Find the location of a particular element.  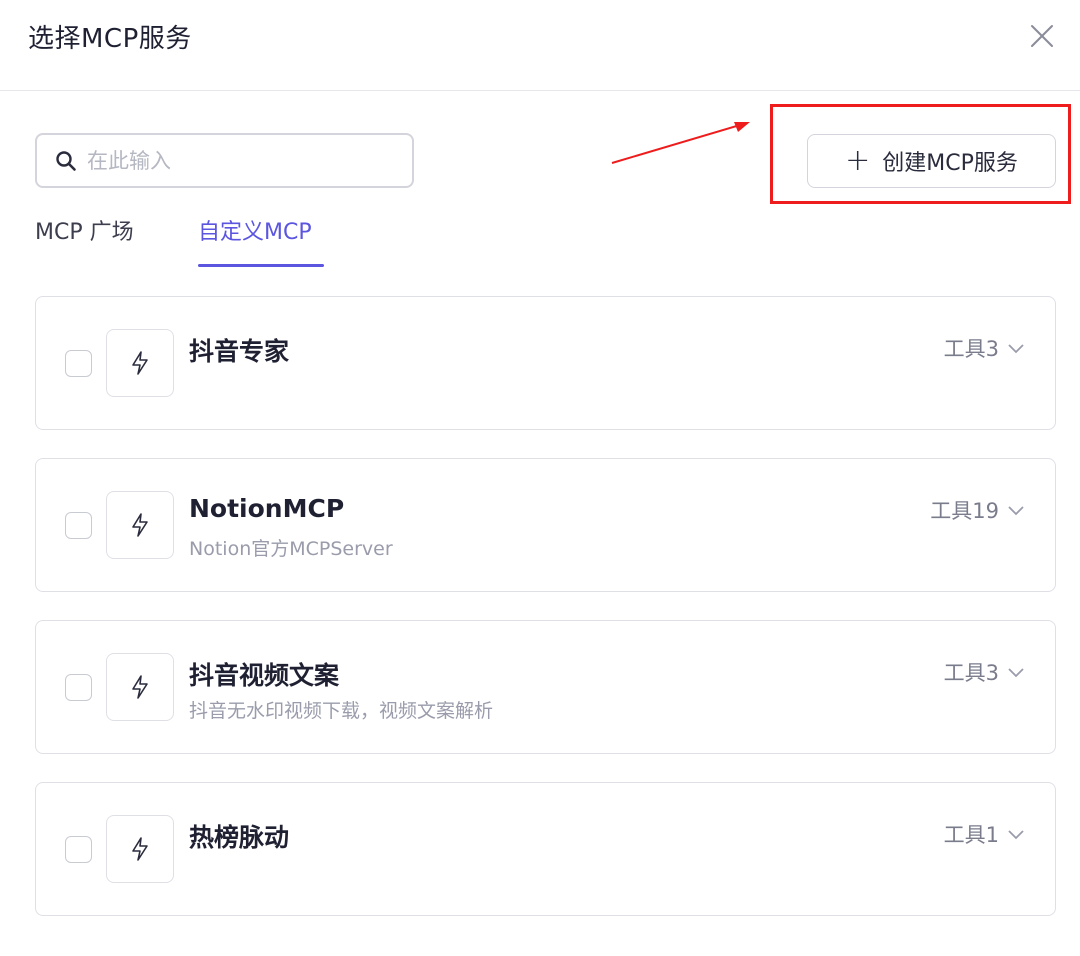

active-tab-indicator is located at coordinates (261, 265).